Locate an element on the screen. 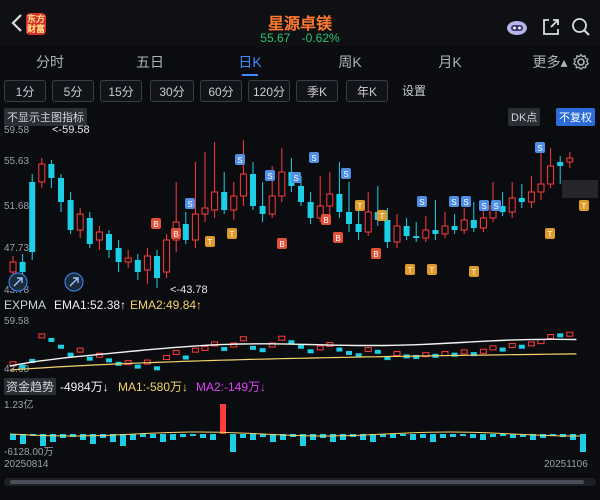  expand-corner-icon is located at coordinates (18, 282).